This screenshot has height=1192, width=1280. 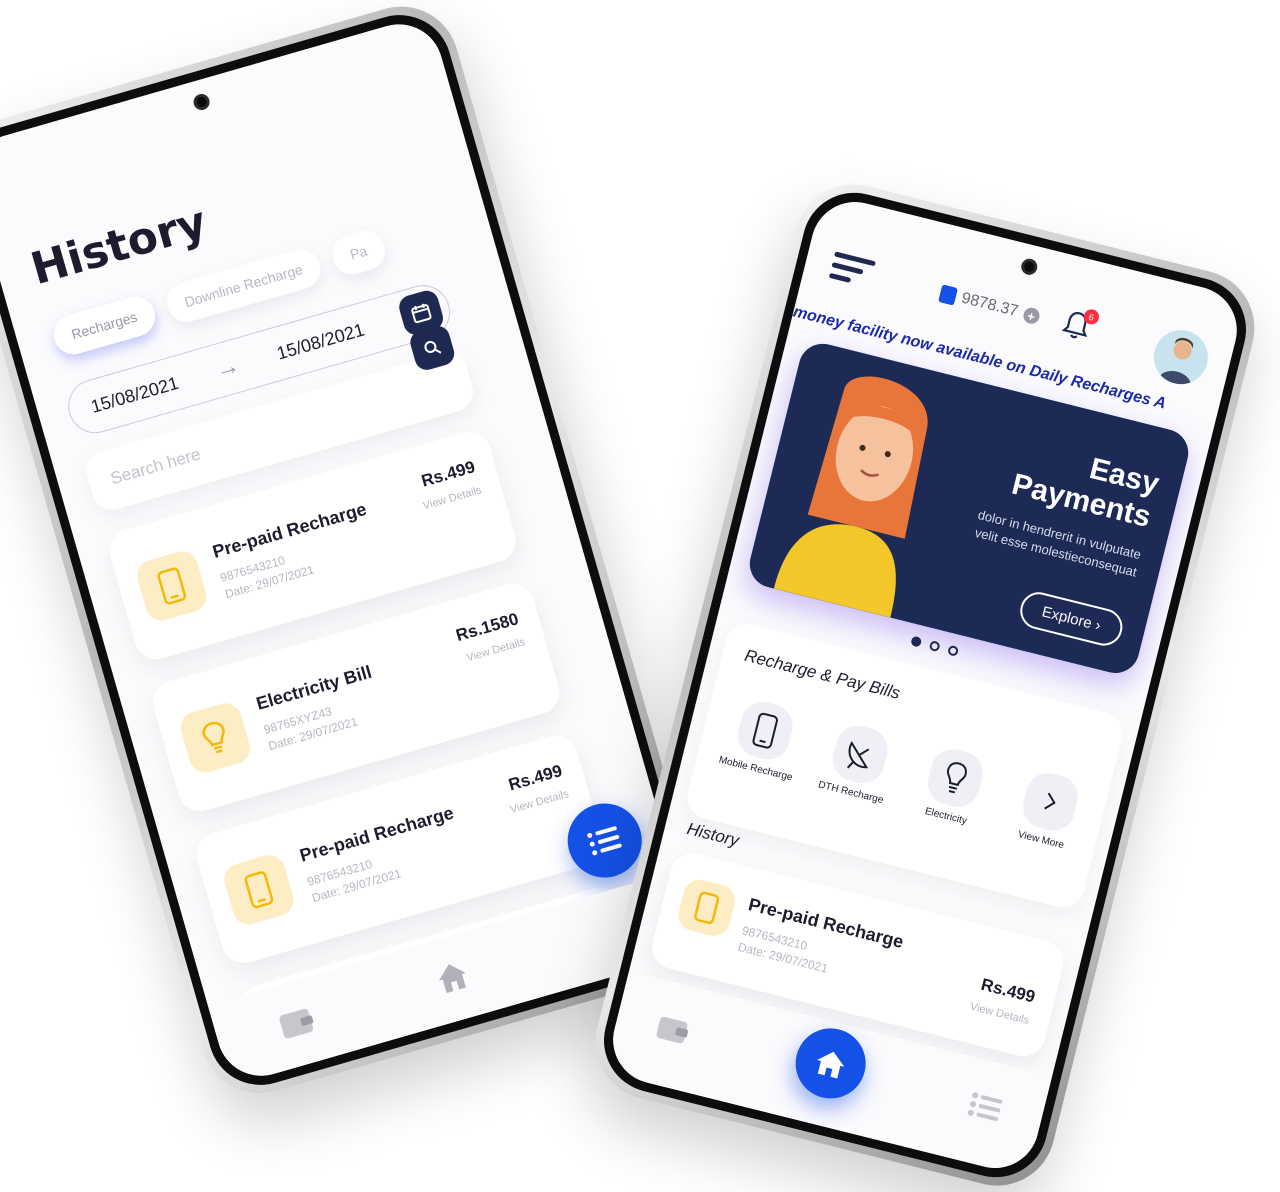 I want to click on transaction-amount: Rs.499, so click(x=1008, y=990).